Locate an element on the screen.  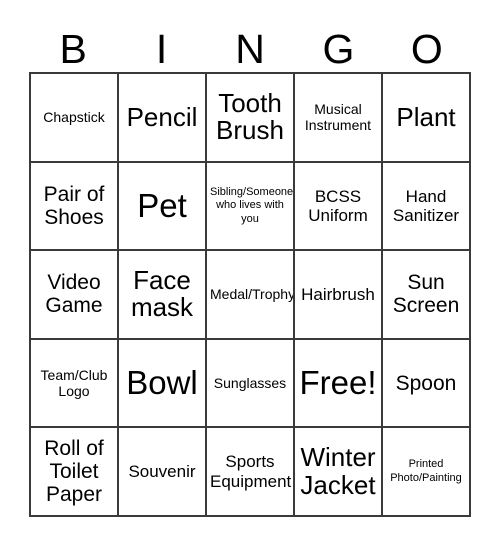
bingo-cell-label: Winter Jacket is located at coordinates (338, 471).